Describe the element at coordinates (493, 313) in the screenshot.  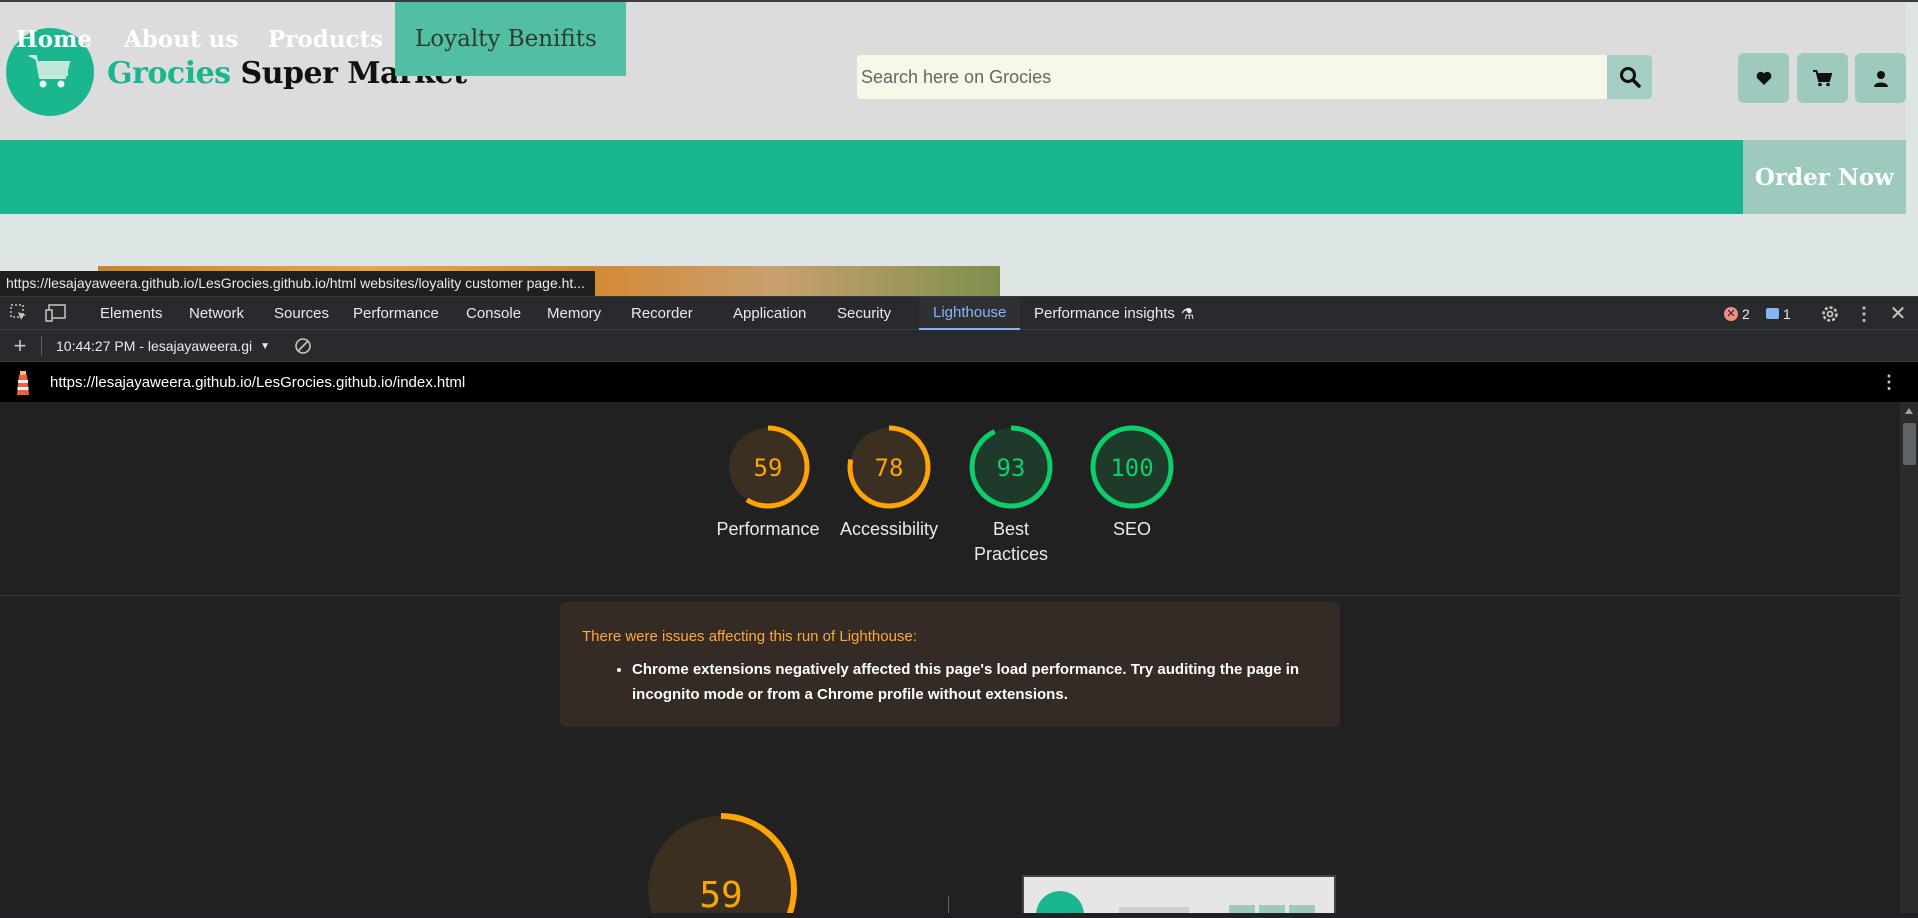
I see `tab-console: Console` at that location.